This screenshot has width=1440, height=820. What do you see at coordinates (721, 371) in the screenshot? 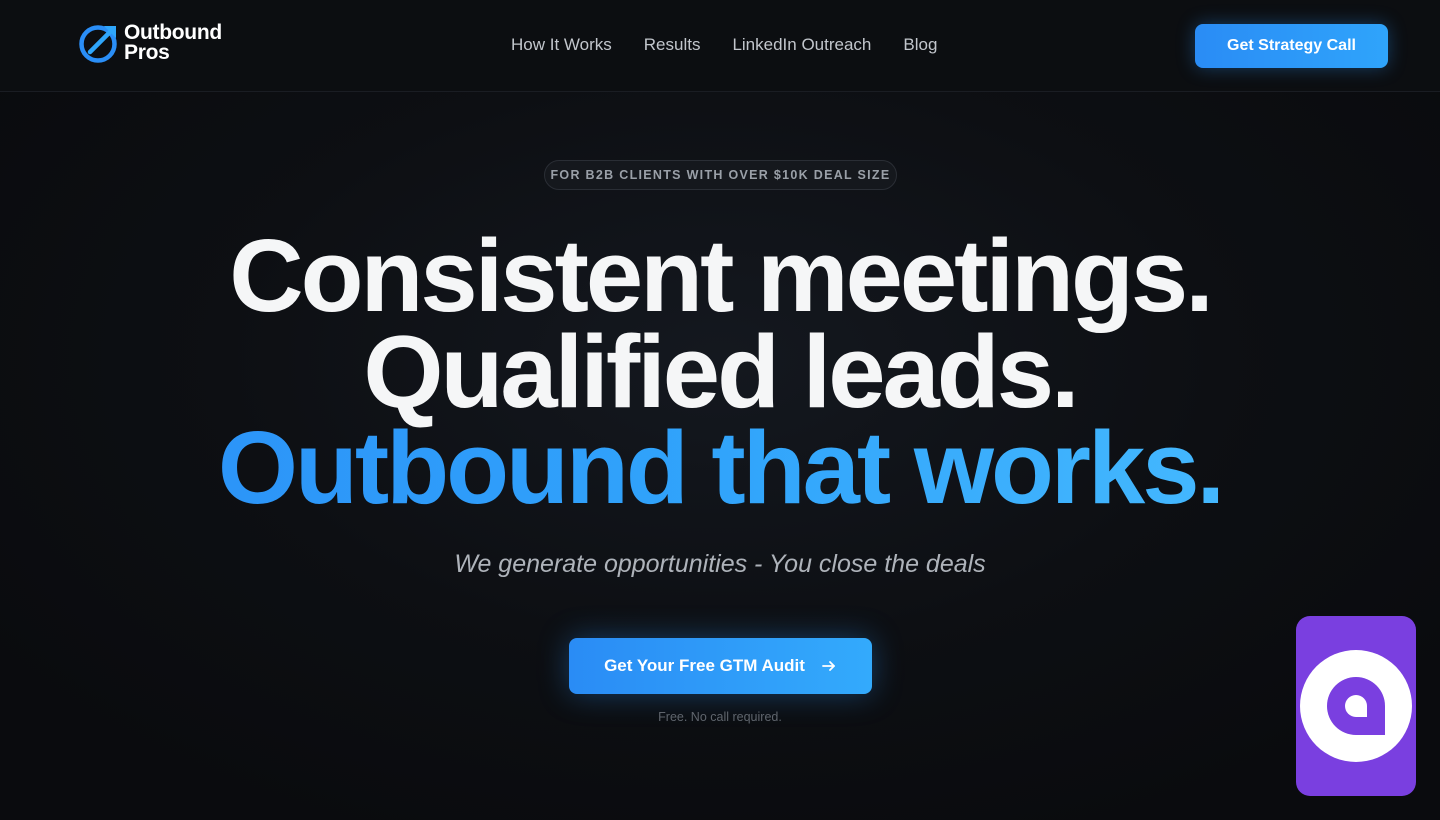
I see `headline-line-2: Qualified leads.` at bounding box center [721, 371].